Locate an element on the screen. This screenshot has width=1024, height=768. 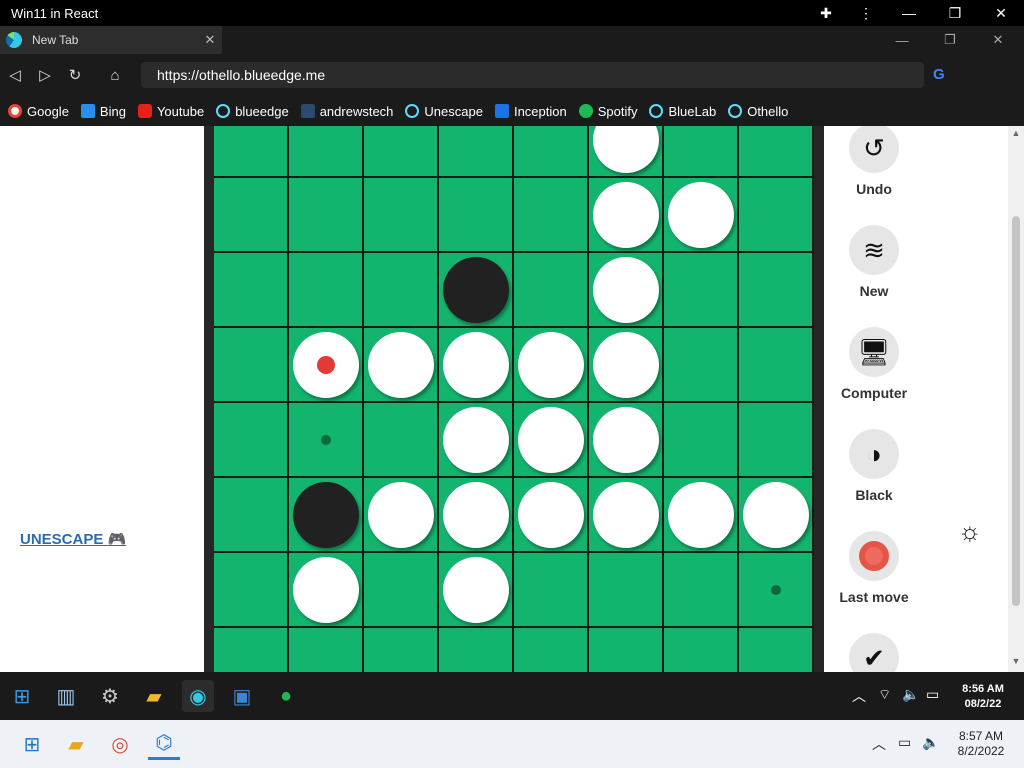
page-scrollbar: ▲ ▼ is located at coordinates (1016, 399).